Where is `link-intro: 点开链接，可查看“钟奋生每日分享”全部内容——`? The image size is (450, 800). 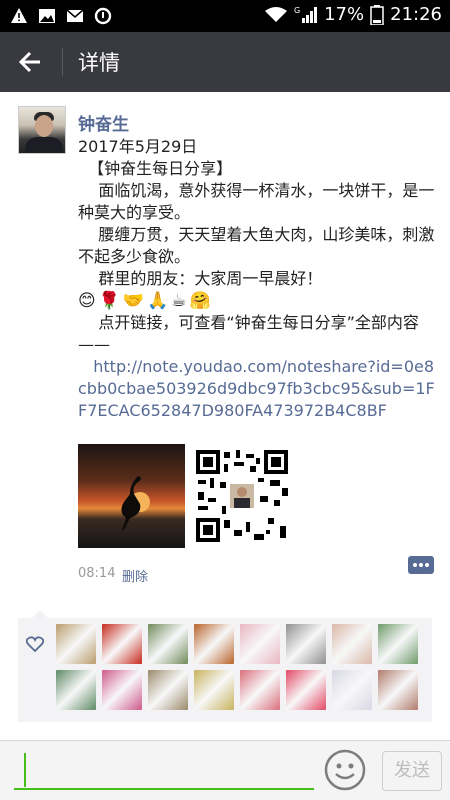
link-intro: 点开链接，可查看“钟奋生每日分享”全部内容—— is located at coordinates (248, 333).